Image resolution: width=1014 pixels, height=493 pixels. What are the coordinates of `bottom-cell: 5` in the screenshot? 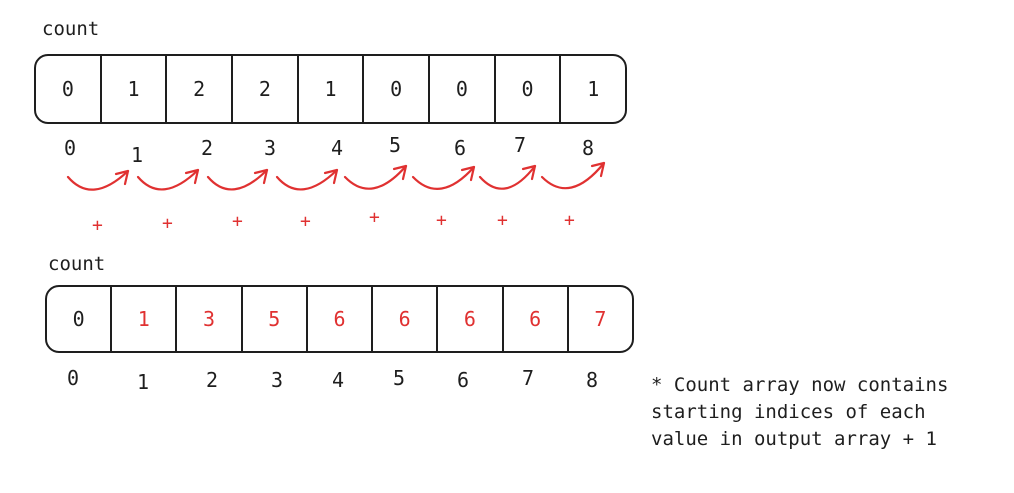 It's located at (275, 319).